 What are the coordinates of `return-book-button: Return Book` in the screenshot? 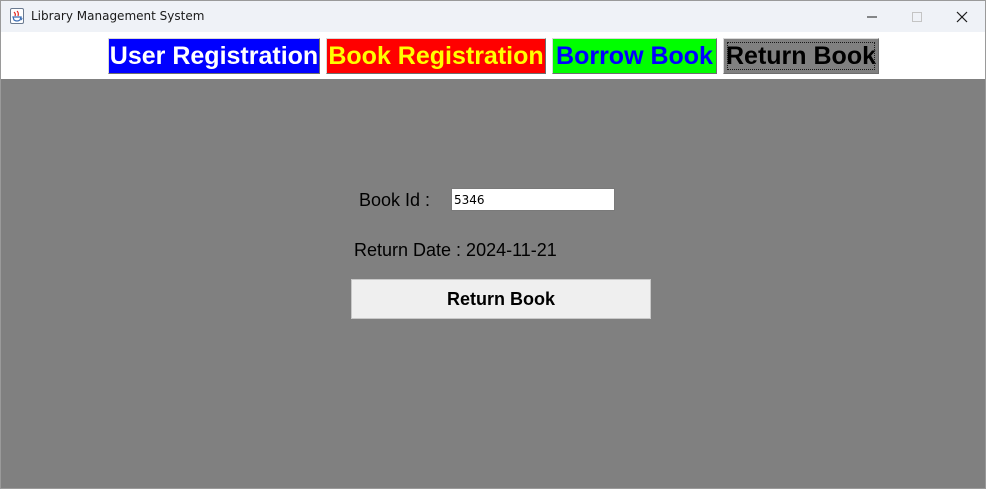 It's located at (501, 299).